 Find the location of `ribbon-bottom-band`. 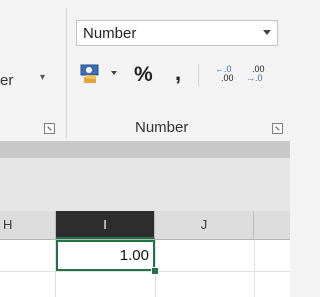

ribbon-bottom-band is located at coordinates (145, 149).